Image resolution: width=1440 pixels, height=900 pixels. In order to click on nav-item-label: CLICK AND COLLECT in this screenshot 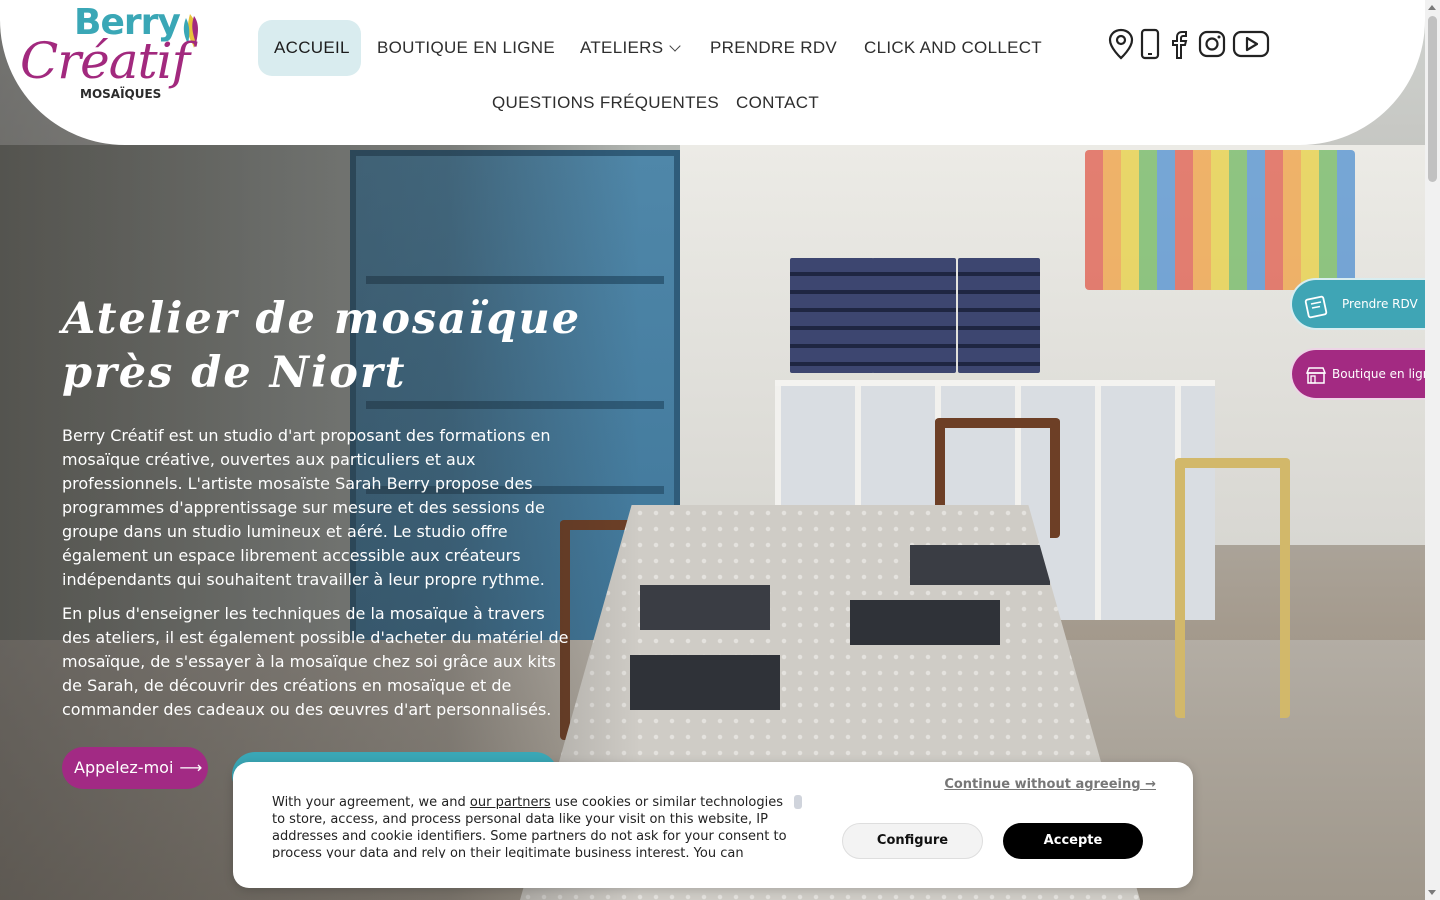, I will do `click(953, 47)`.